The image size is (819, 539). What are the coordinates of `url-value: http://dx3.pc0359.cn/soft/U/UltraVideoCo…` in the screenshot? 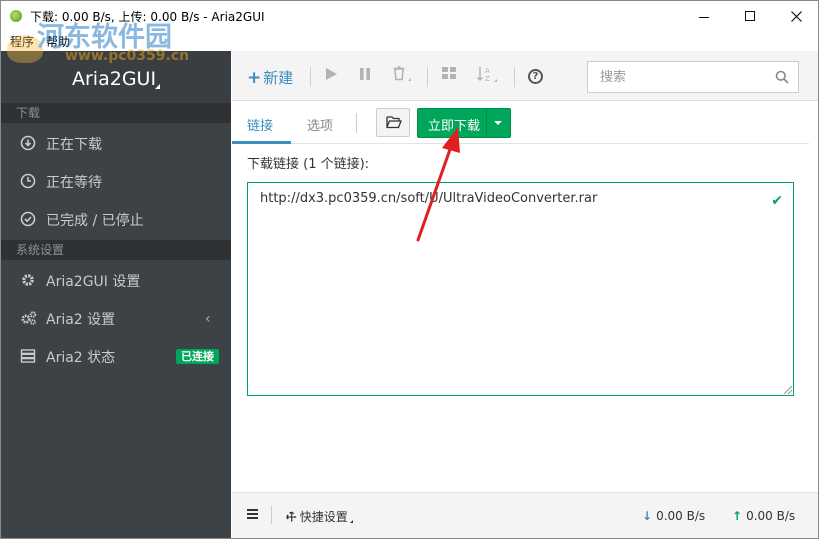 It's located at (429, 198).